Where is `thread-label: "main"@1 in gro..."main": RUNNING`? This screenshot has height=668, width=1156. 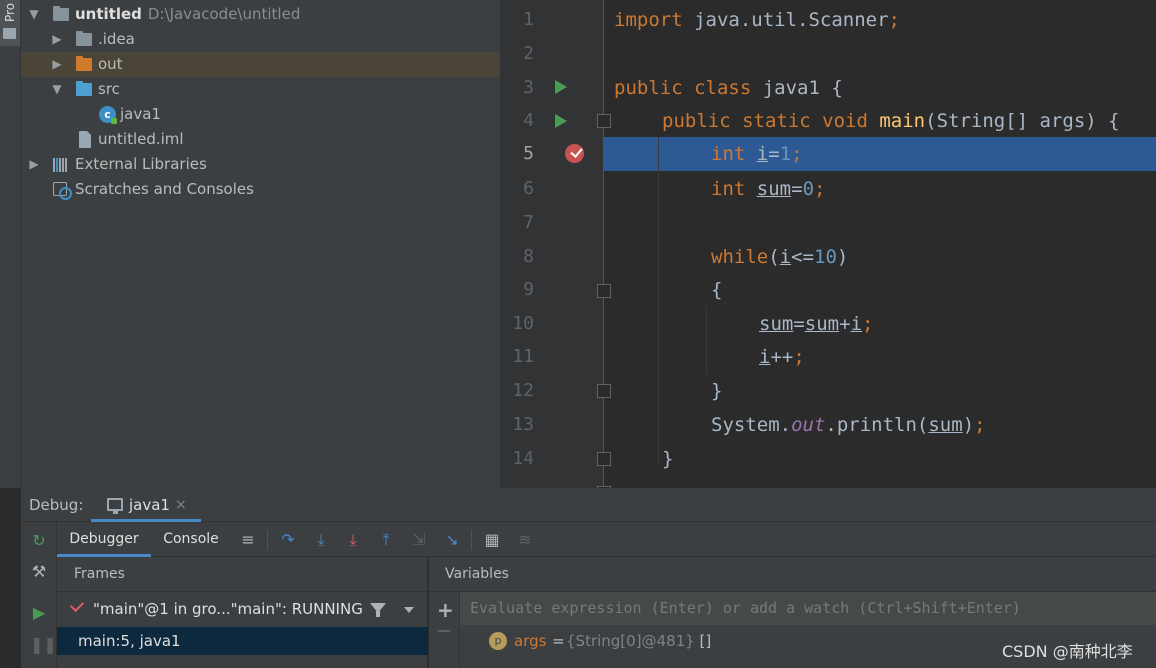
thread-label: "main"@1 in gro..."main": RUNNING is located at coordinates (228, 609).